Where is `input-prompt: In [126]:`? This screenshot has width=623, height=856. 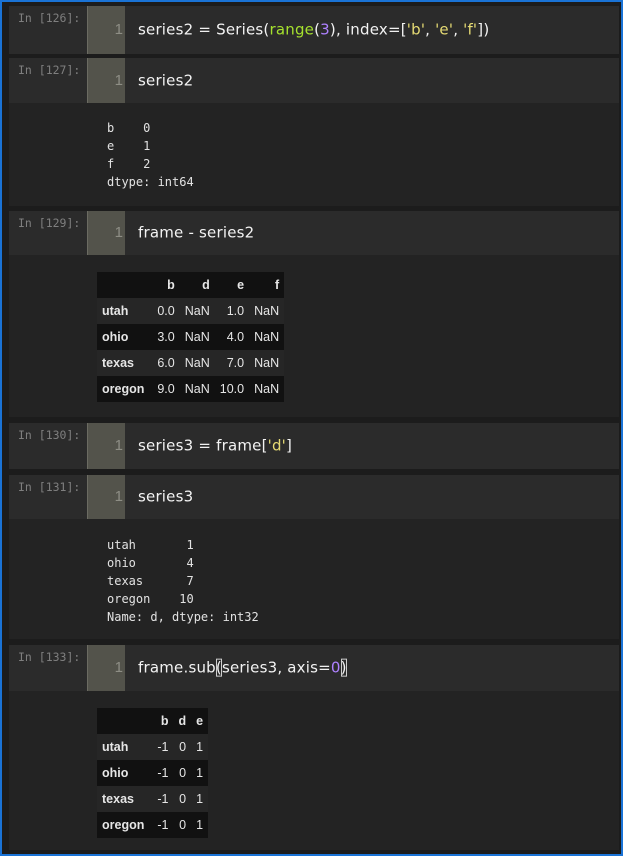
input-prompt: In [126]: is located at coordinates (49, 18).